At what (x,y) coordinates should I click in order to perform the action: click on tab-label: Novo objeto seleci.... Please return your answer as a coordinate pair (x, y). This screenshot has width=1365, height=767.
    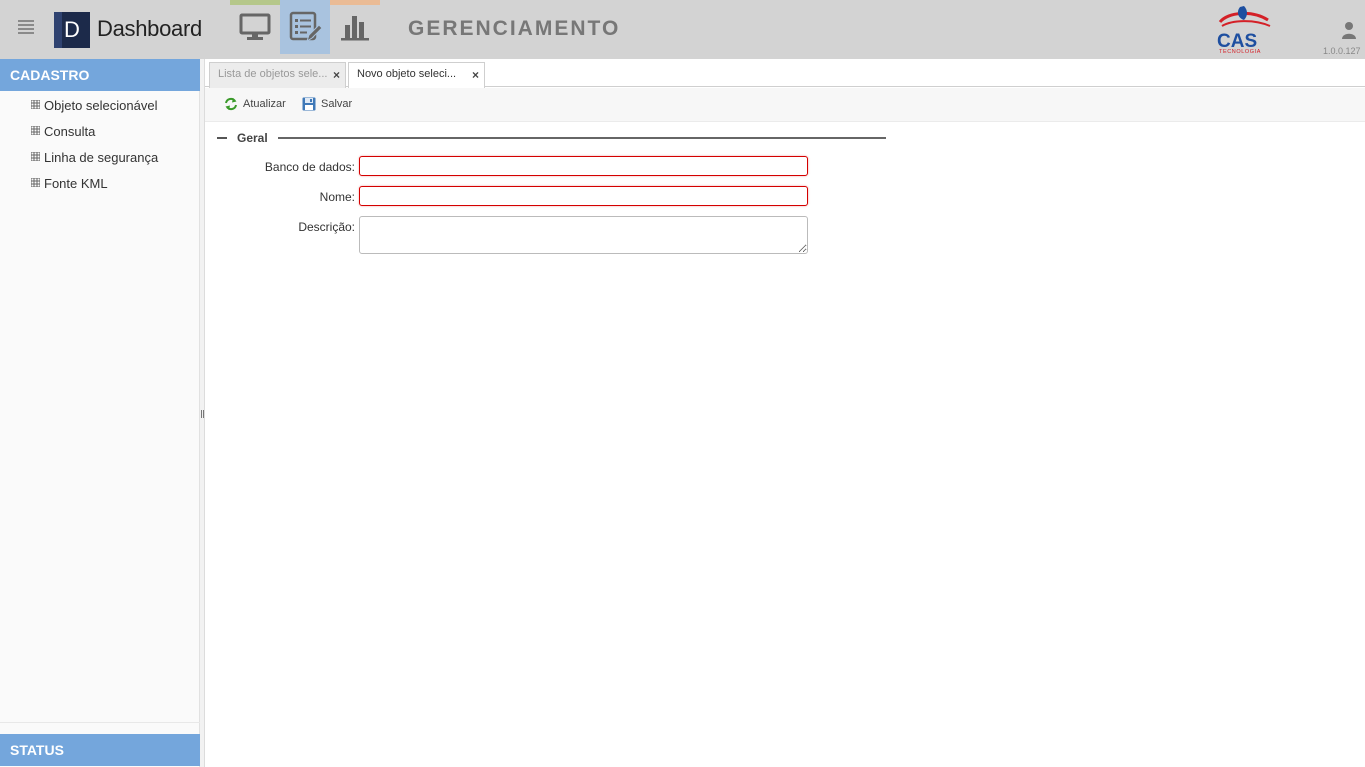
    Looking at the image, I should click on (407, 74).